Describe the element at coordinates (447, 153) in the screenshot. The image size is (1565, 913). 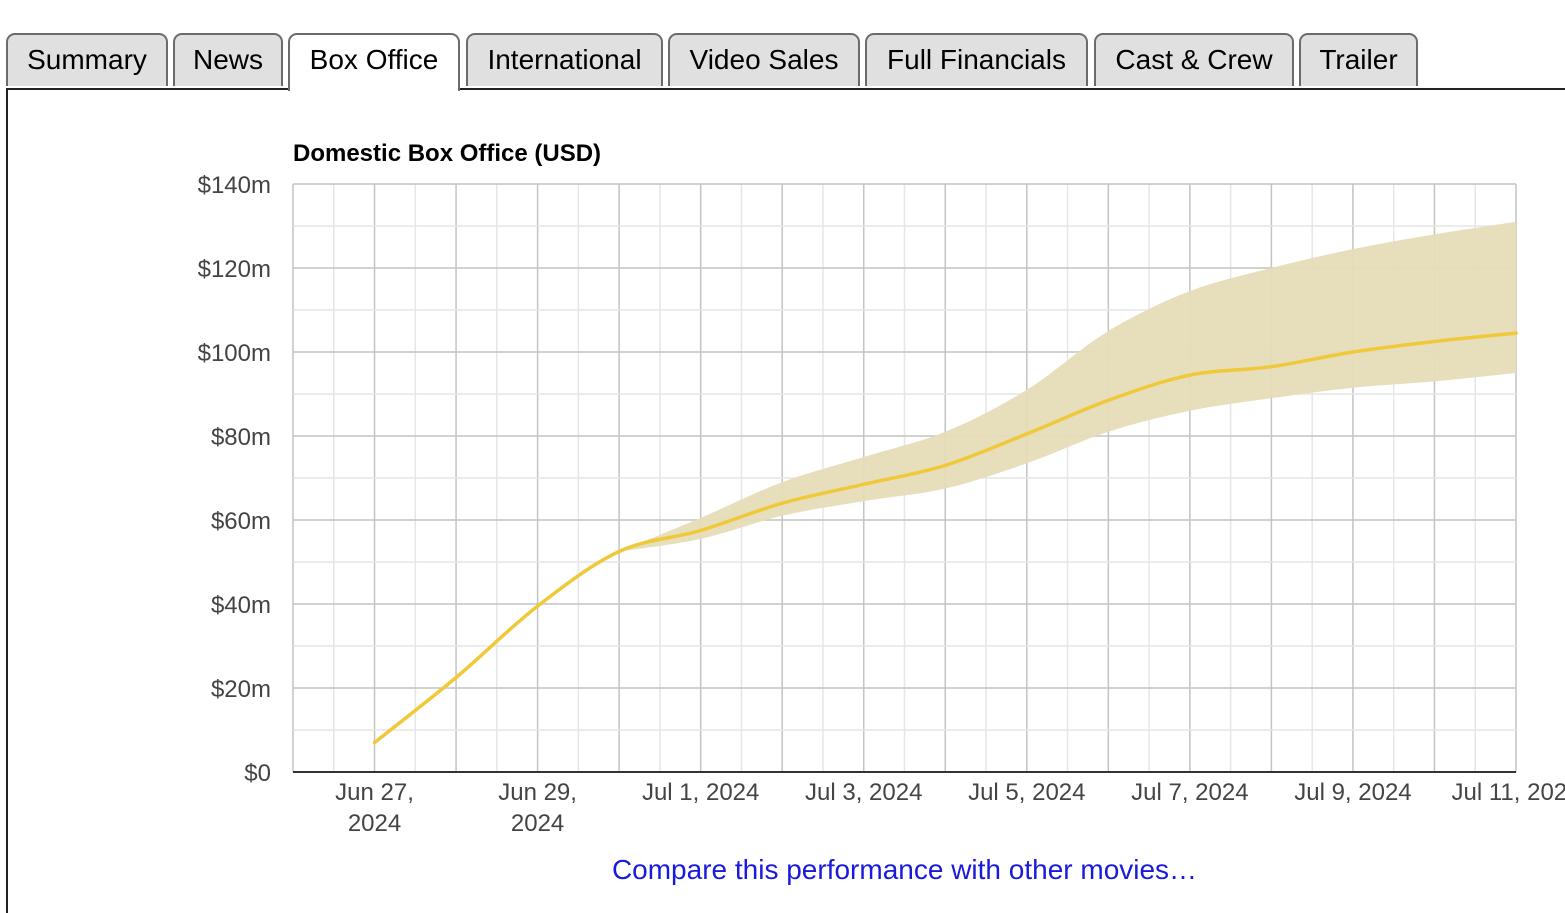
I see `chart-title: Domestic Box Office (USD)` at that location.